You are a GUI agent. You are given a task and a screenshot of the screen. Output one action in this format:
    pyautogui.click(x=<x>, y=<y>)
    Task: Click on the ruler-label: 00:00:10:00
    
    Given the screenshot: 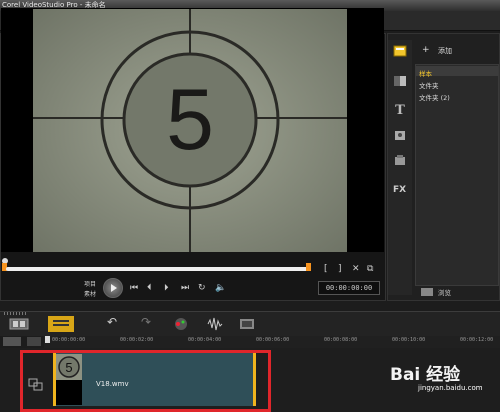 What is the action you would take?
    pyautogui.click(x=409, y=340)
    